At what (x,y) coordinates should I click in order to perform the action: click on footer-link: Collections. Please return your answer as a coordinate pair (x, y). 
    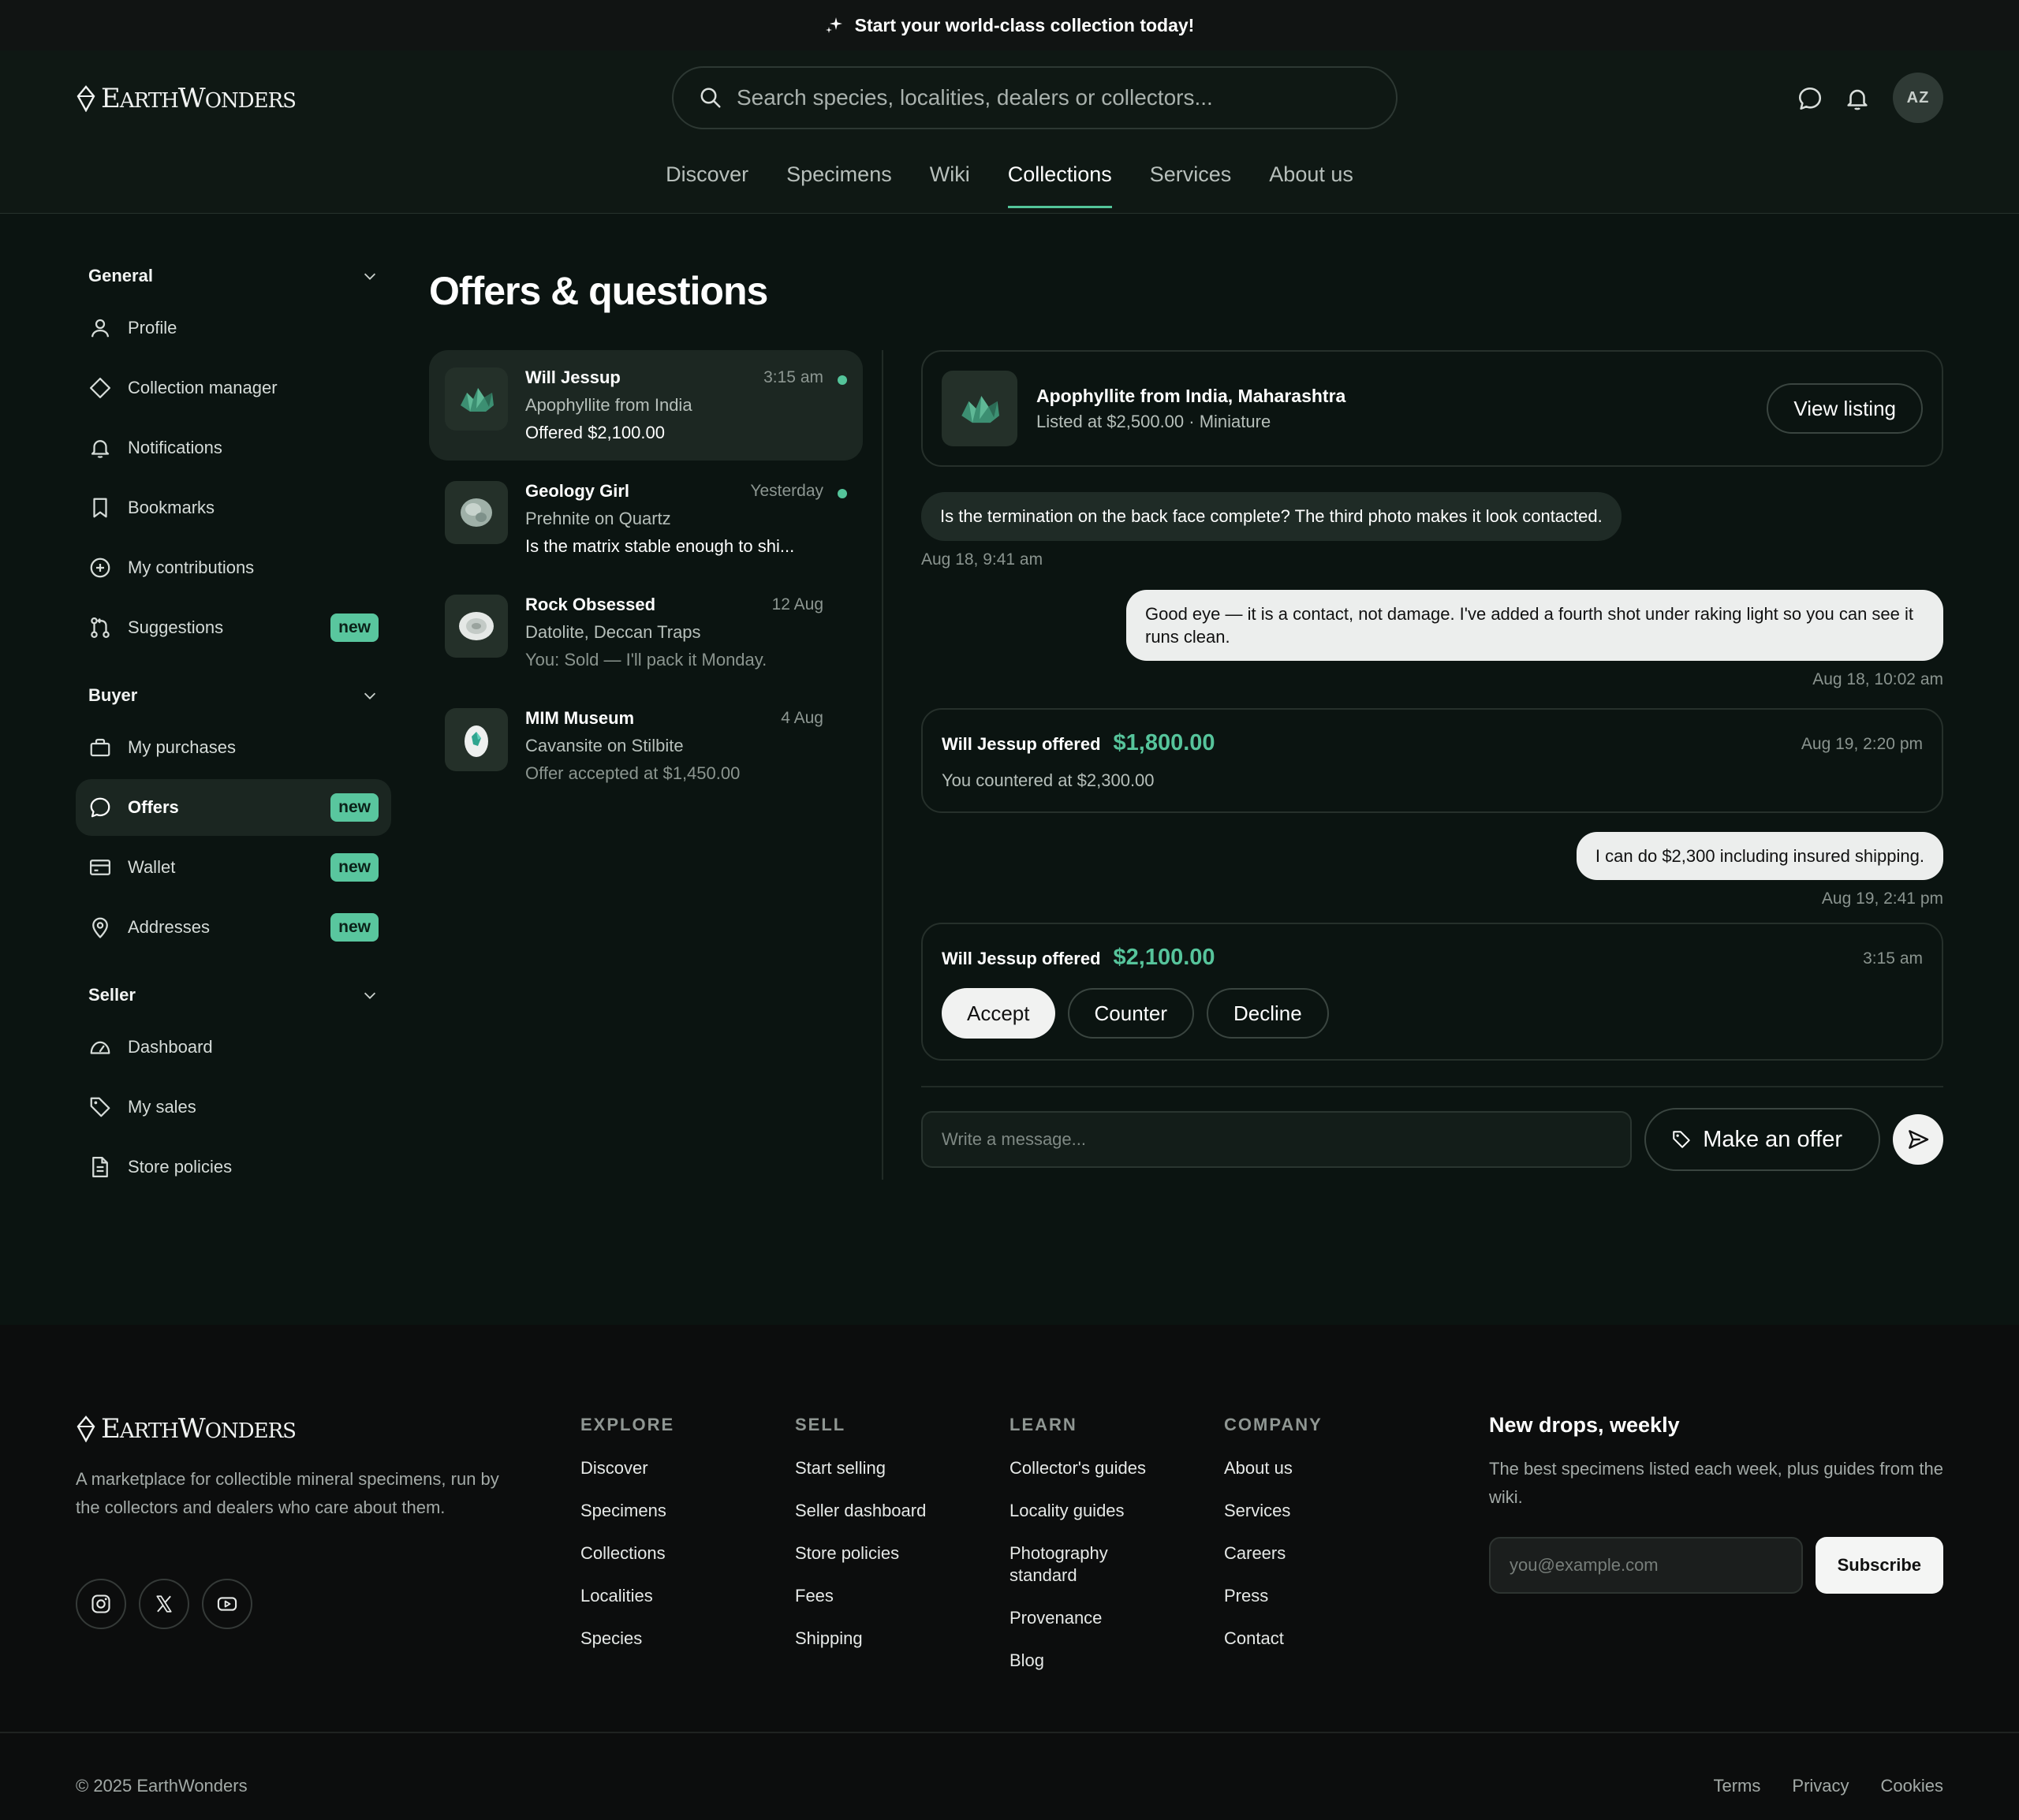
    Looking at the image, I should click on (627, 1553).